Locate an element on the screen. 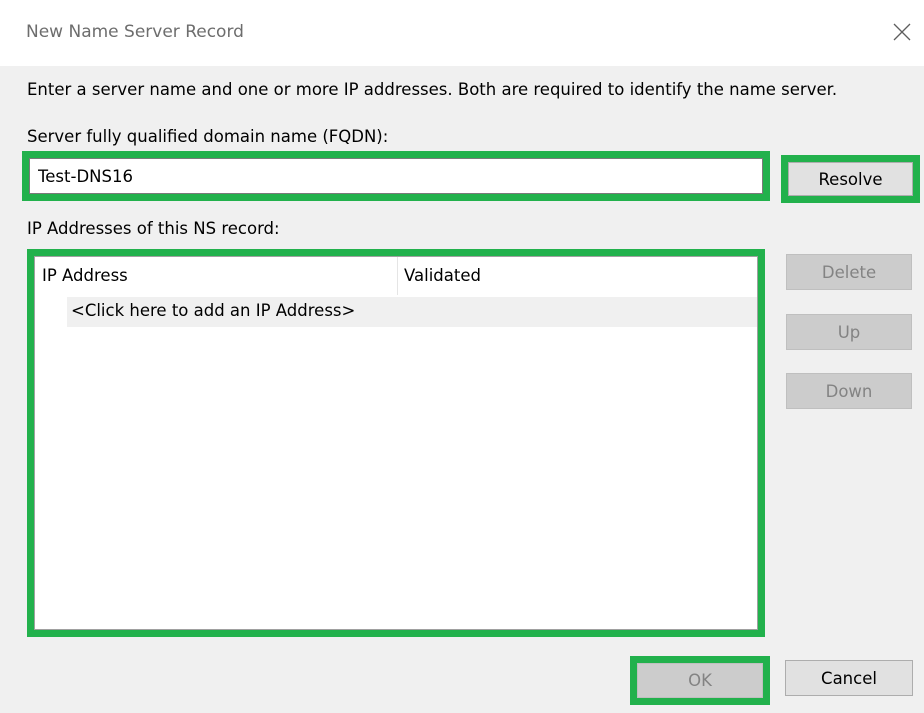 The width and height of the screenshot is (924, 713). title-bar: New Name Server Record is located at coordinates (462, 33).